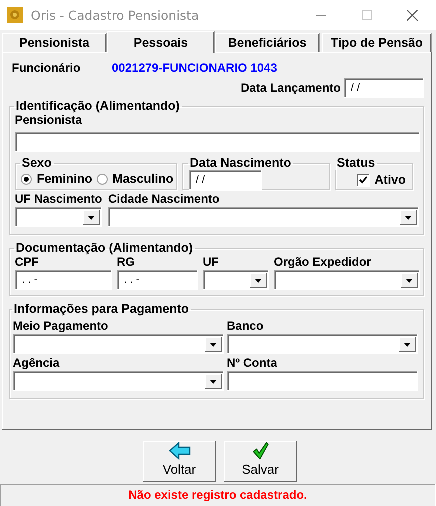 The height and width of the screenshot is (506, 436). What do you see at coordinates (115, 15) in the screenshot?
I see `window-title: Oris - Cadastro Pensionista` at bounding box center [115, 15].